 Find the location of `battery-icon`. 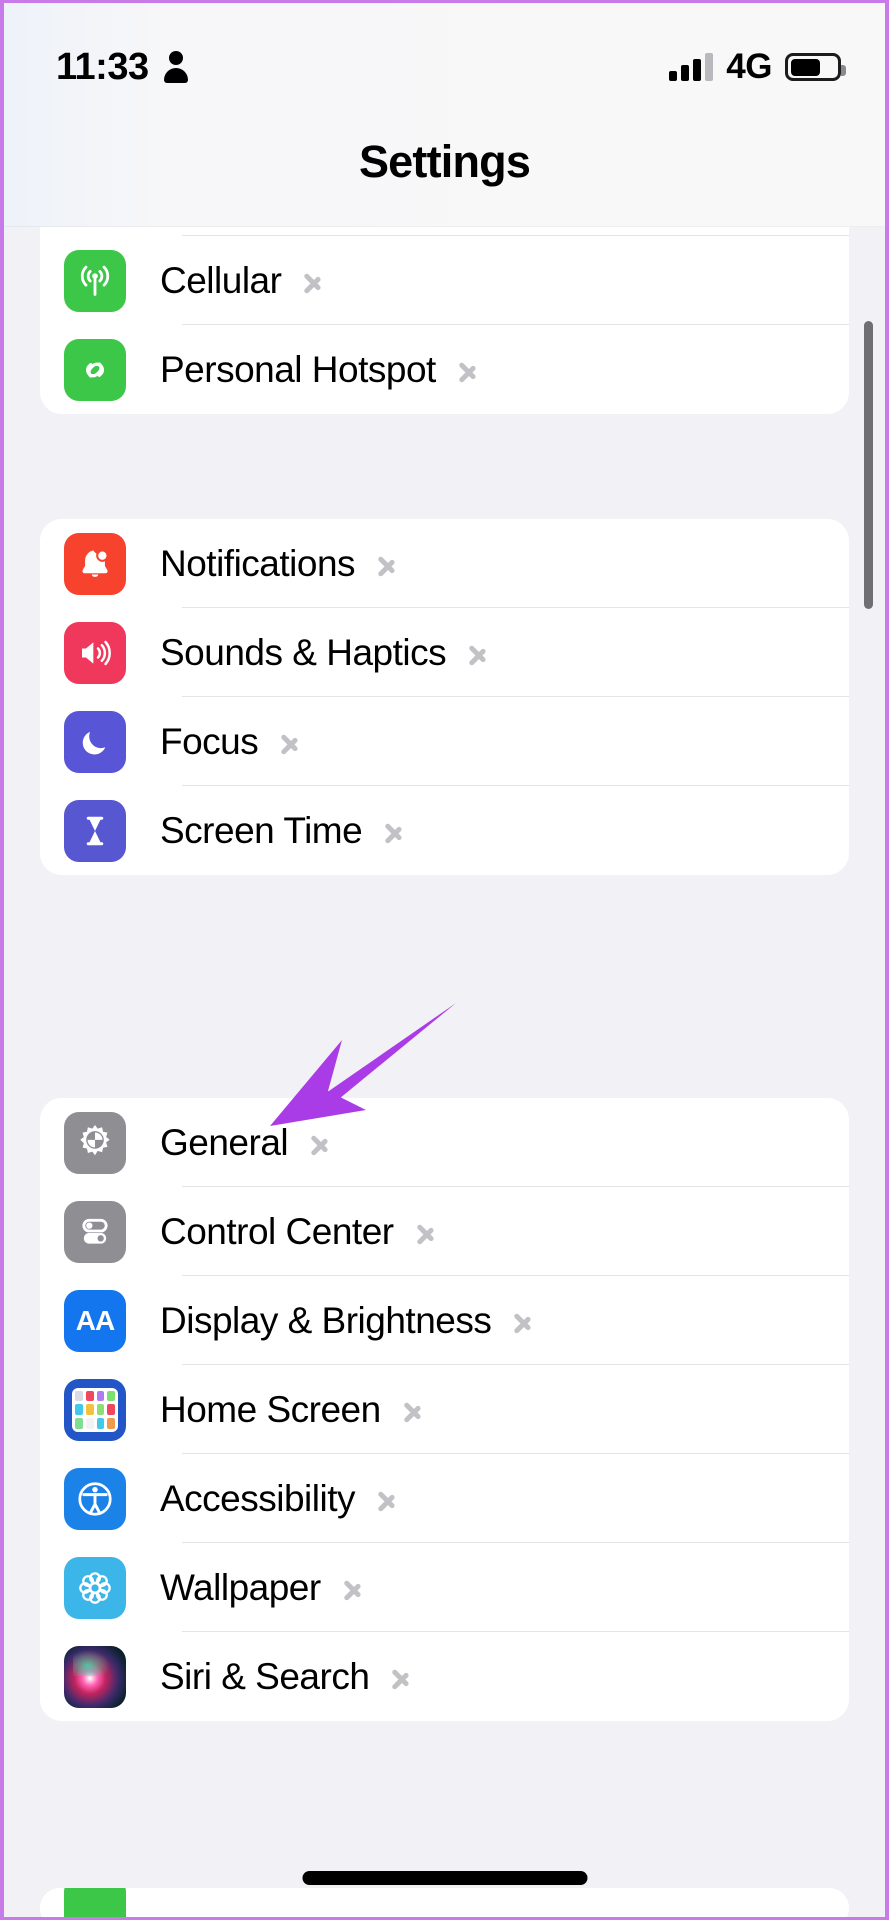

battery-icon is located at coordinates (815, 67).